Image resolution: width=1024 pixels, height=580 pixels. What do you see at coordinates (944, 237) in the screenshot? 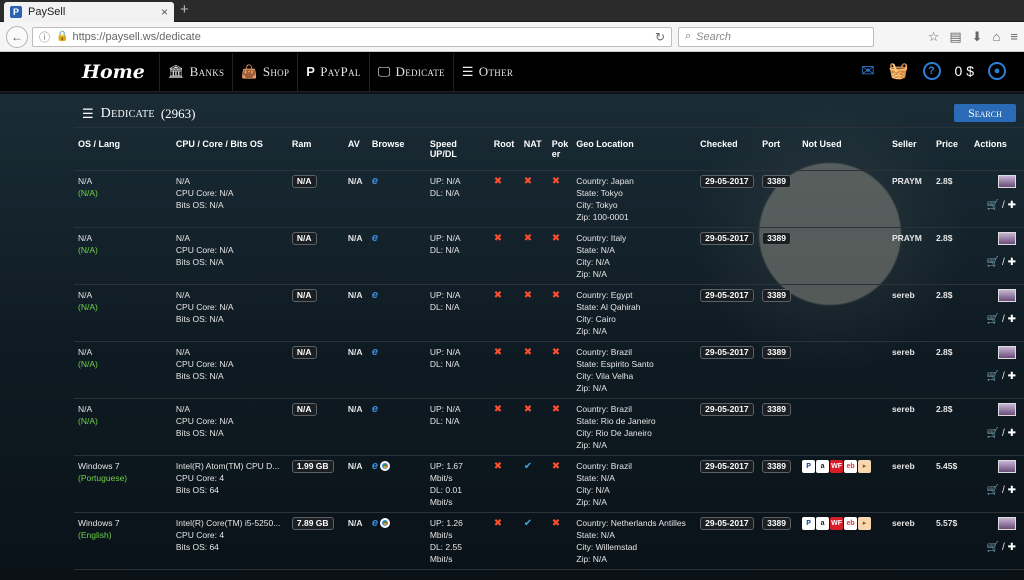
I see `price: 2.8$` at bounding box center [944, 237].